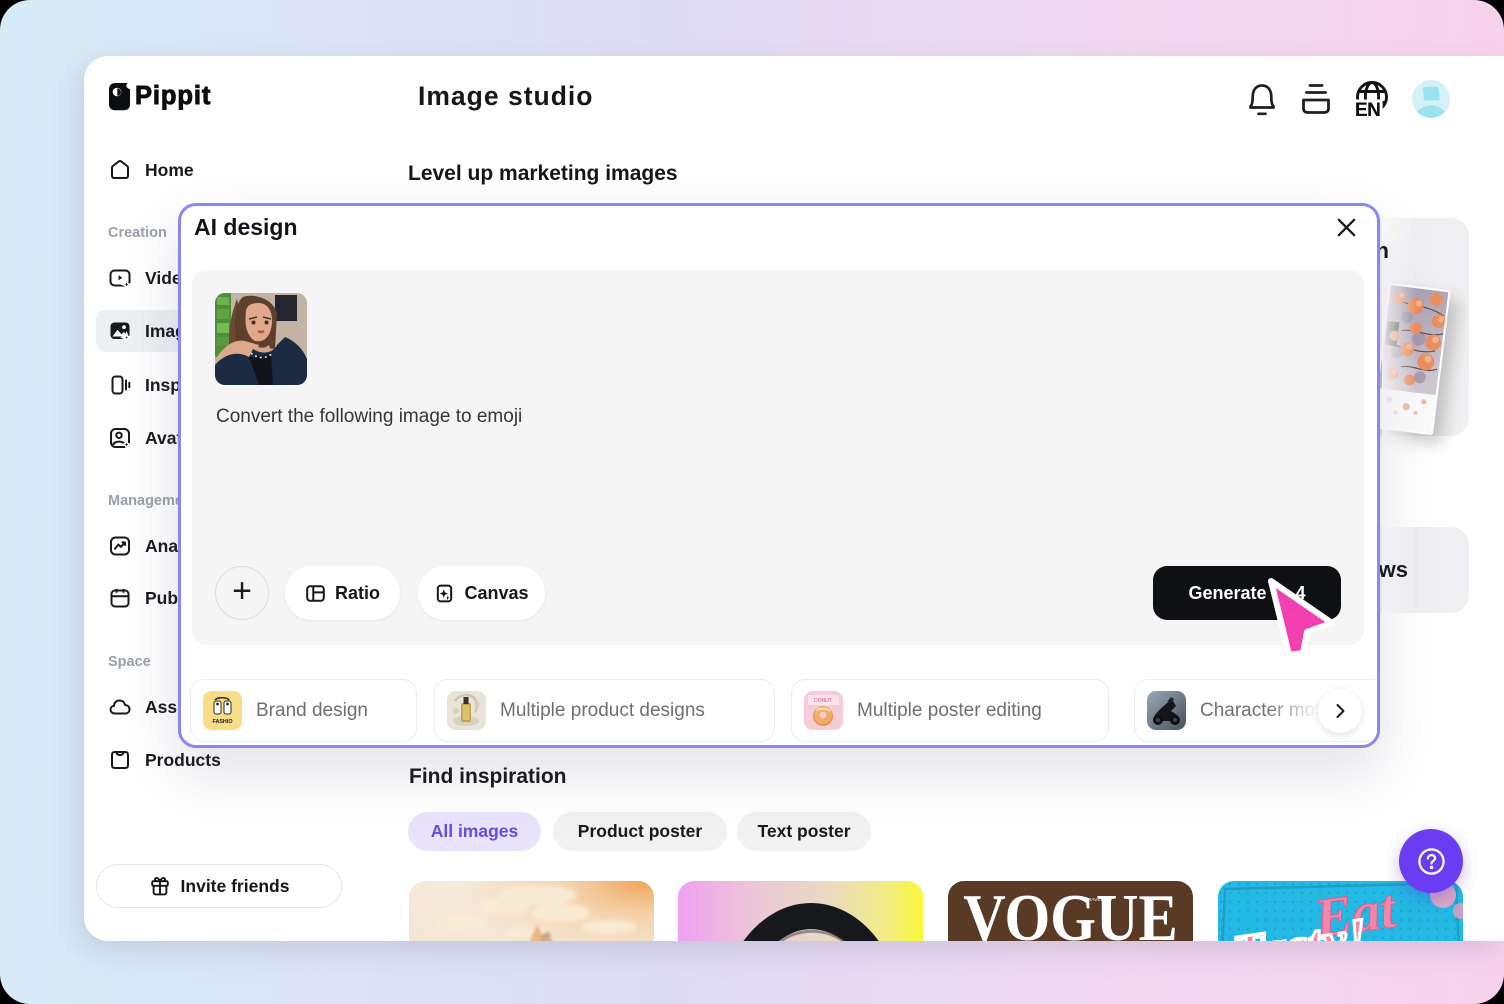  Describe the element at coordinates (222, 722) in the screenshot. I see `svg-text: FASHIO` at that location.